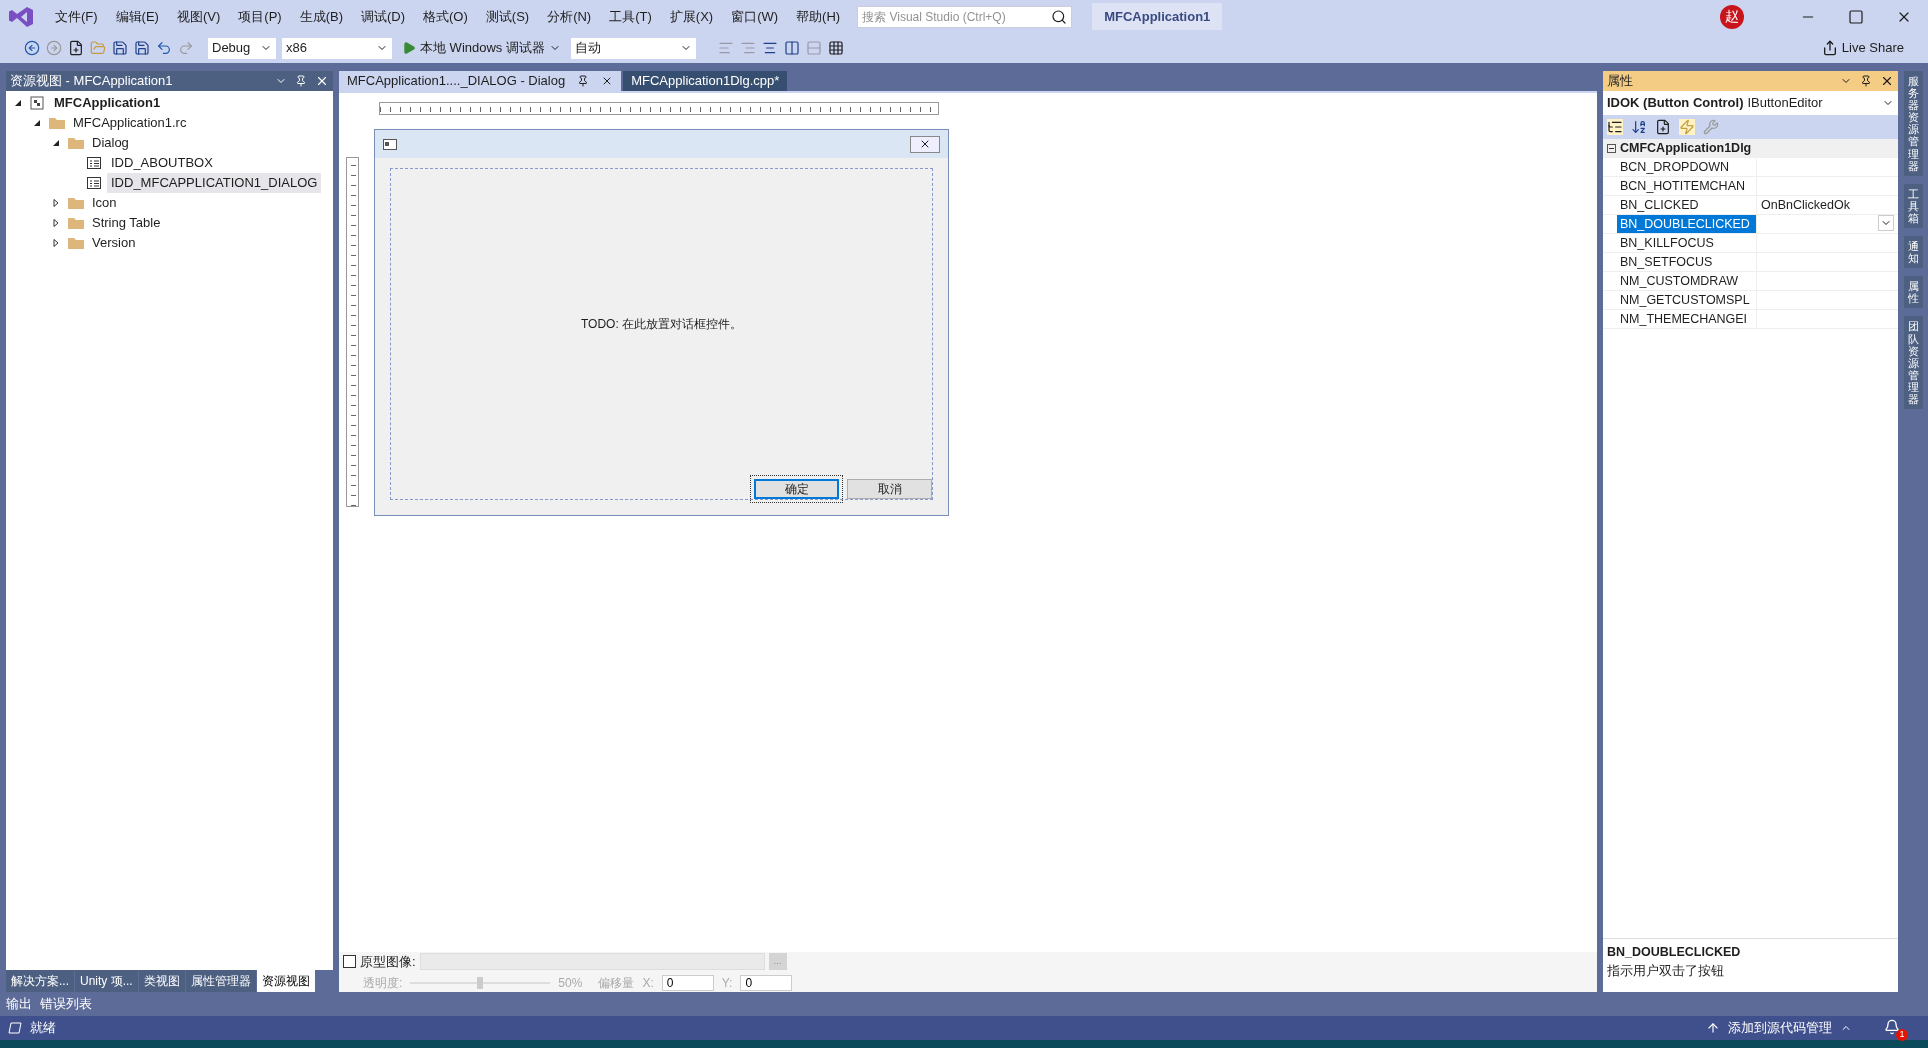  I want to click on new-file-icon, so click(76, 48).